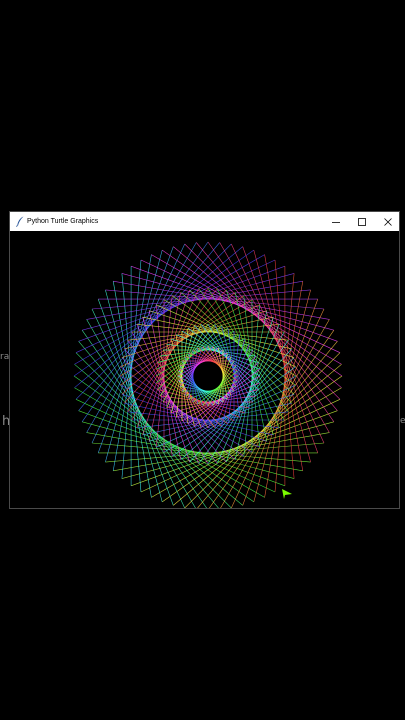  What do you see at coordinates (20, 221) in the screenshot?
I see `feather-icon` at bounding box center [20, 221].